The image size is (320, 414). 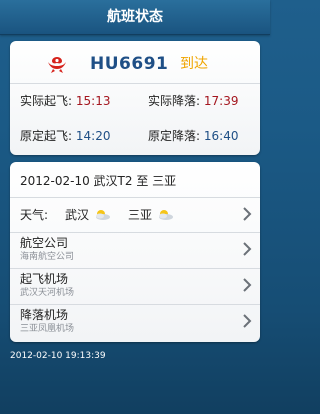 I want to click on top-bar: 航班状态, so click(x=135, y=17).